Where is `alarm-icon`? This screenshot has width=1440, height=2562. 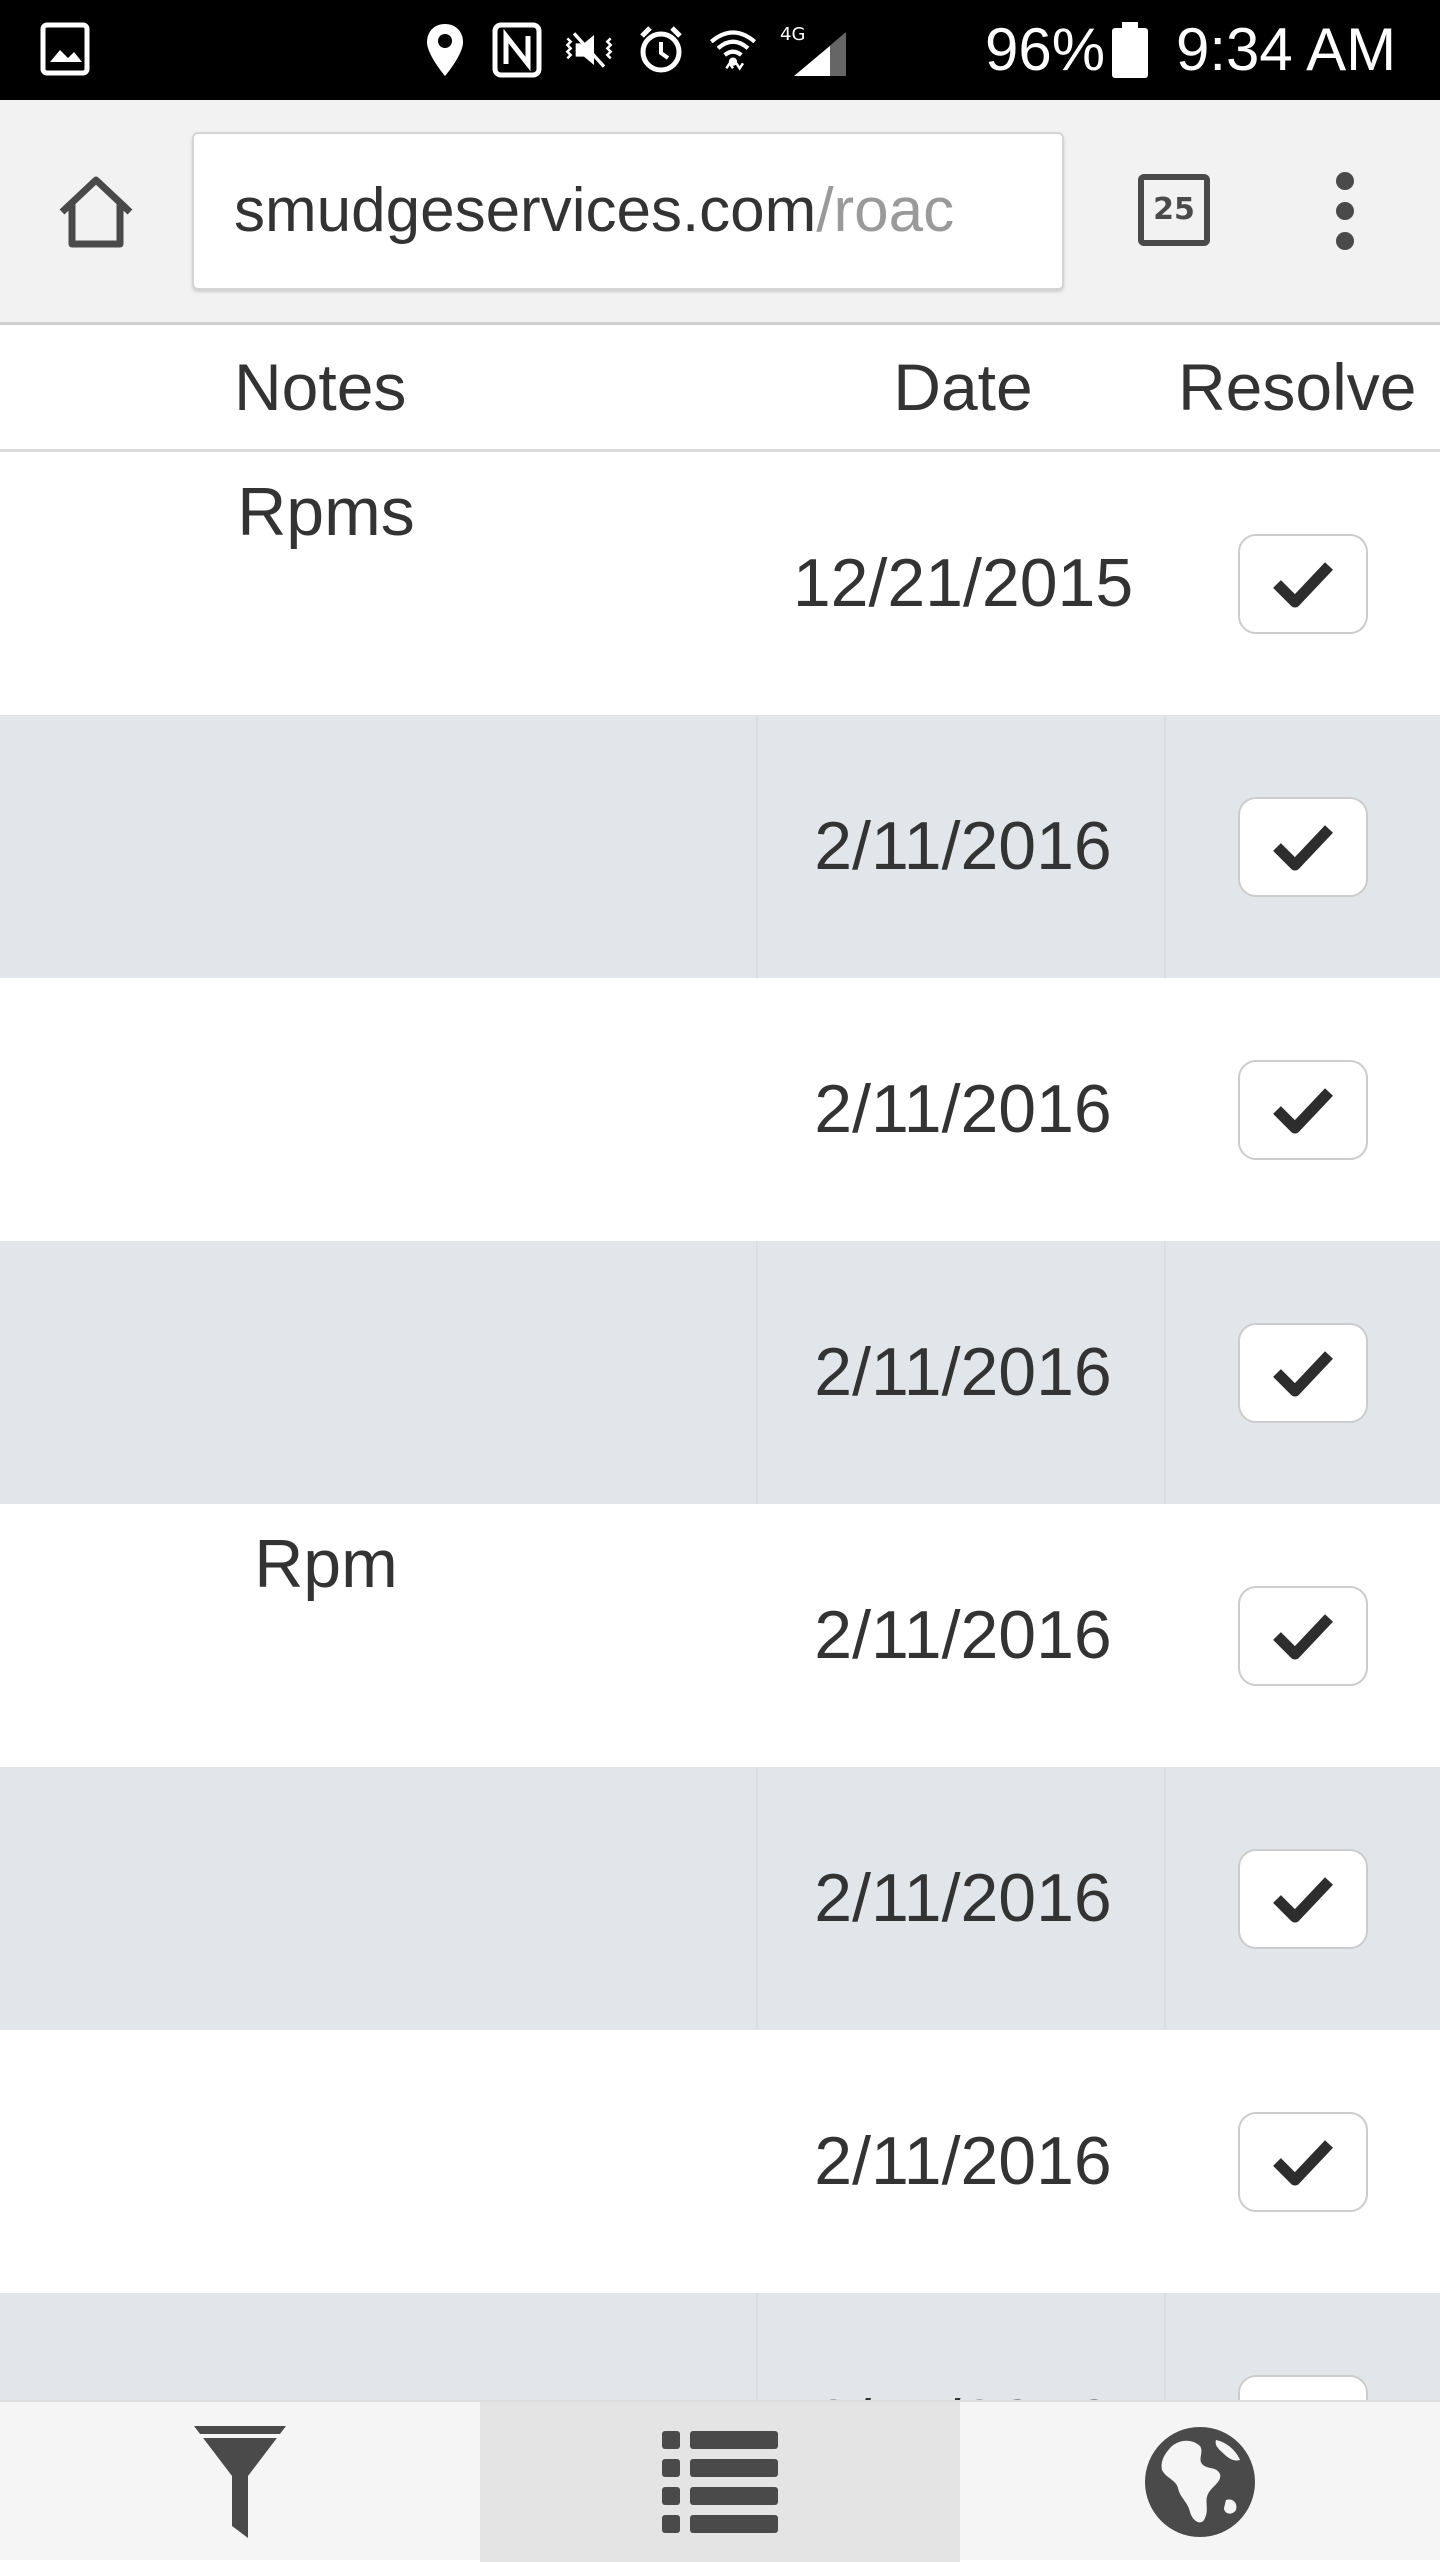 alarm-icon is located at coordinates (661, 49).